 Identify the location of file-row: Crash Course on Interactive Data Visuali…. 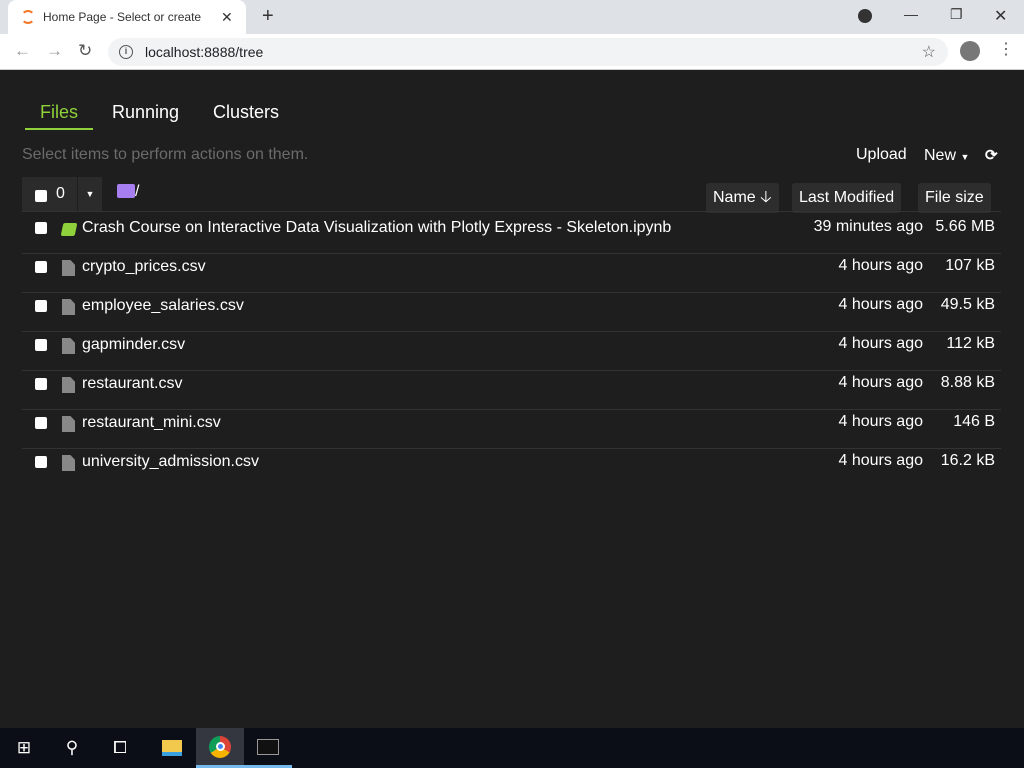
(511, 233).